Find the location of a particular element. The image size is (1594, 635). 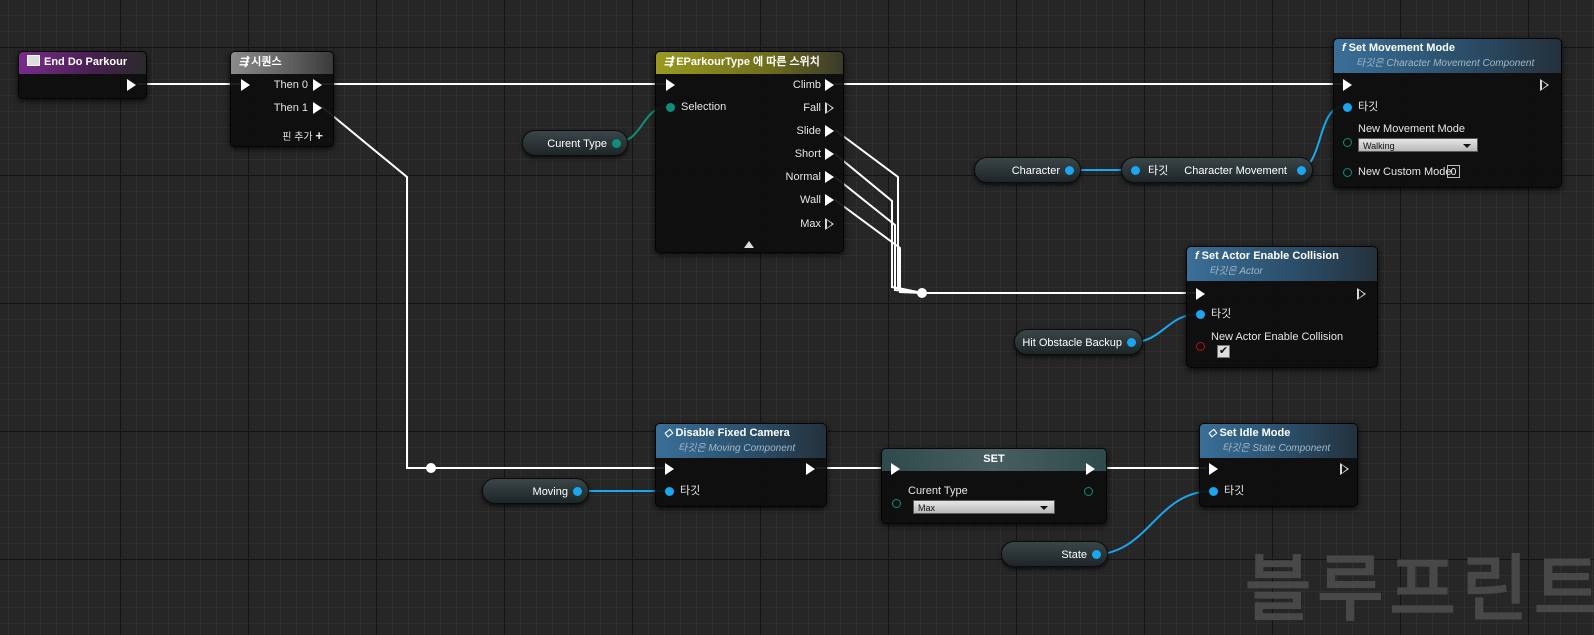

output-label: Character Movement is located at coordinates (1235, 171).